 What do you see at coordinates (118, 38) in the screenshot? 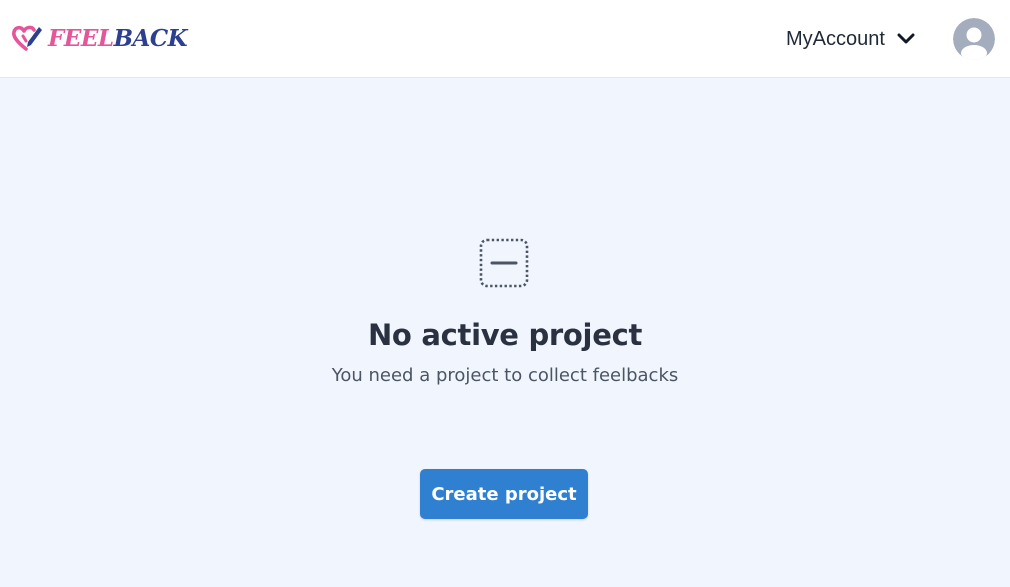
I see `logo-wordmark: FEELBACK` at bounding box center [118, 38].